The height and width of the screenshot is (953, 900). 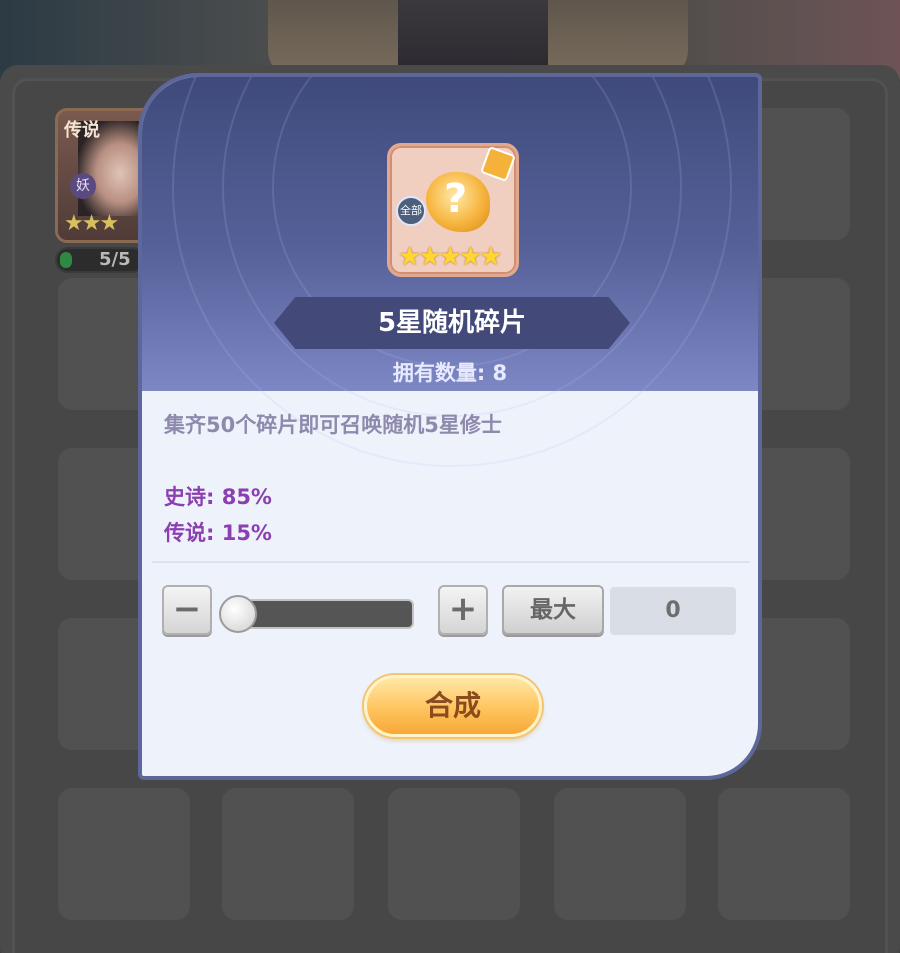 What do you see at coordinates (451, 562) in the screenshot?
I see `divider` at bounding box center [451, 562].